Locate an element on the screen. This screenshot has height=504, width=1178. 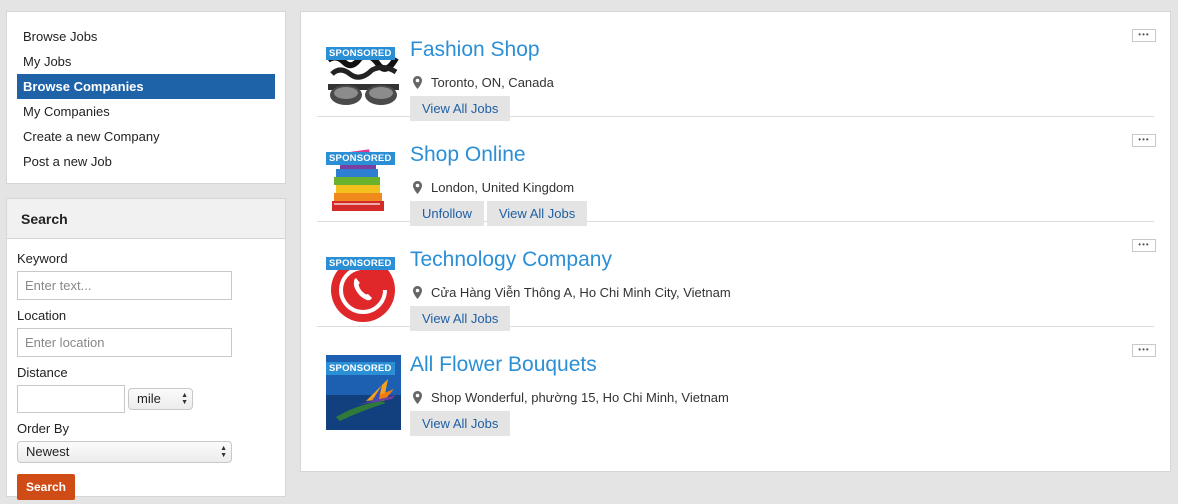
company-location-text: London, United Kingdom is located at coordinates (503, 187).